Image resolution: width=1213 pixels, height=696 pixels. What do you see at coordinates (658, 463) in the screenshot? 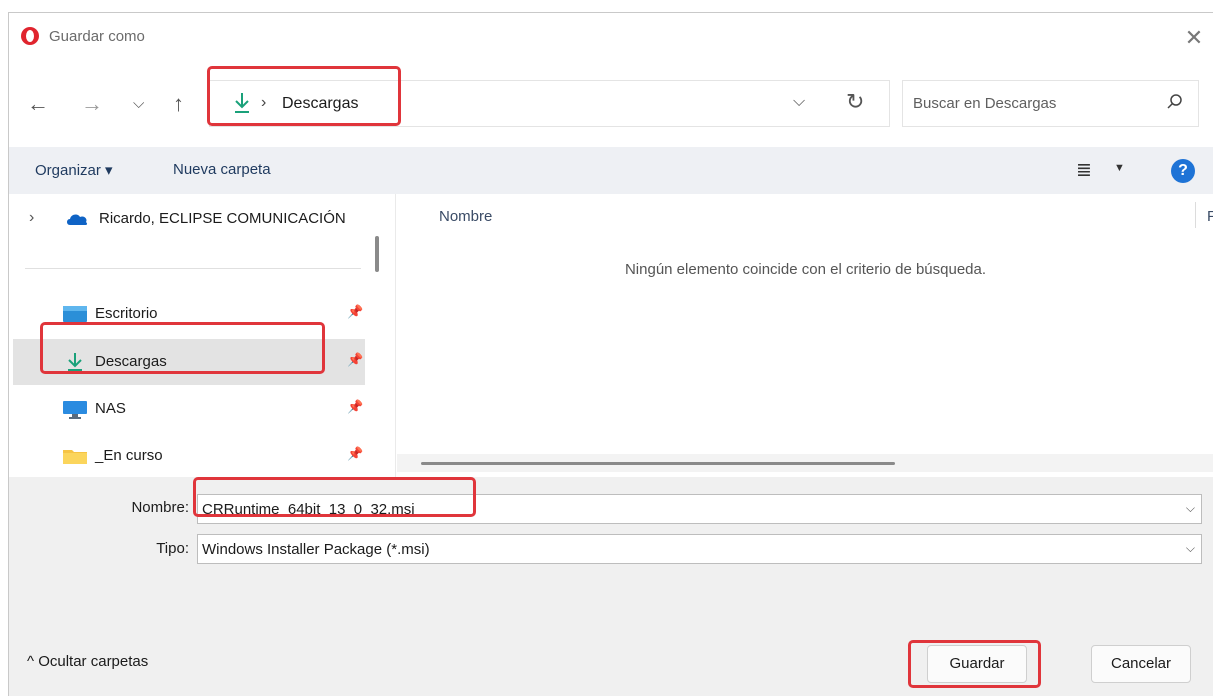
I see `horizontal-scrollbar-thumb` at bounding box center [658, 463].